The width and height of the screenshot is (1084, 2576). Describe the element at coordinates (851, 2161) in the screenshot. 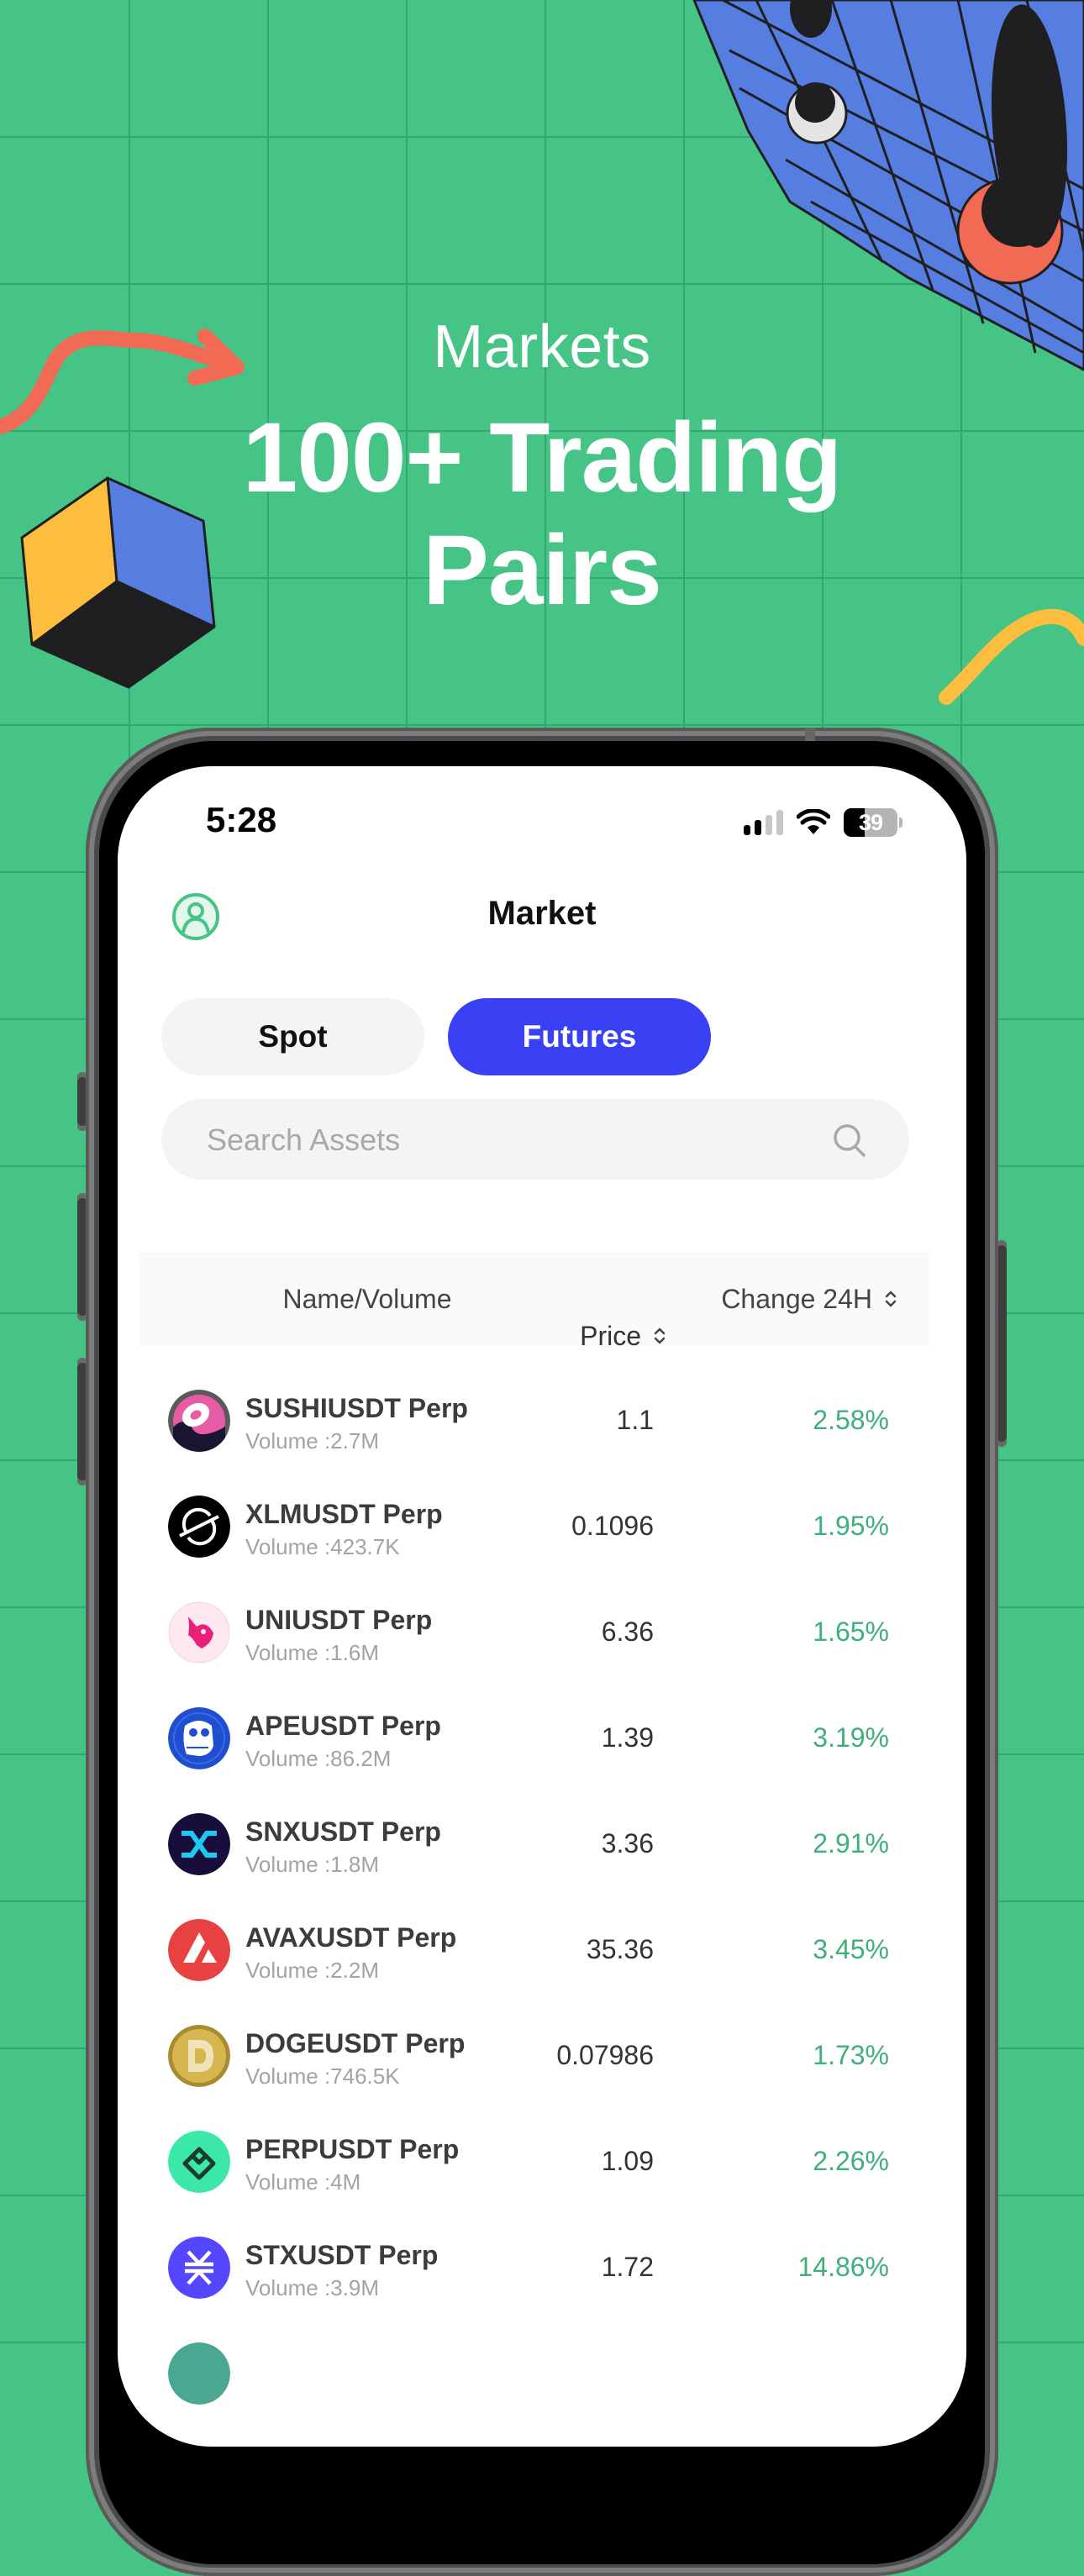

I see `pair-change: 2.26%` at that location.